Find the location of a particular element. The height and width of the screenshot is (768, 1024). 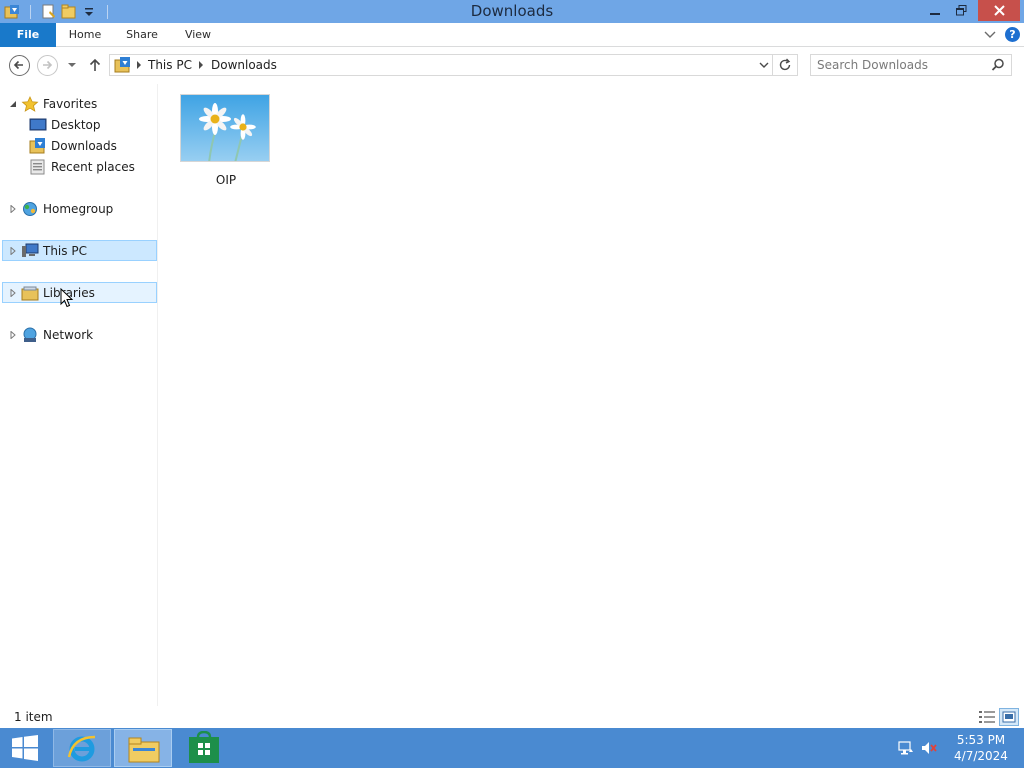

system-clock: 5:53 PM 4/7/2024 is located at coordinates (981, 748).